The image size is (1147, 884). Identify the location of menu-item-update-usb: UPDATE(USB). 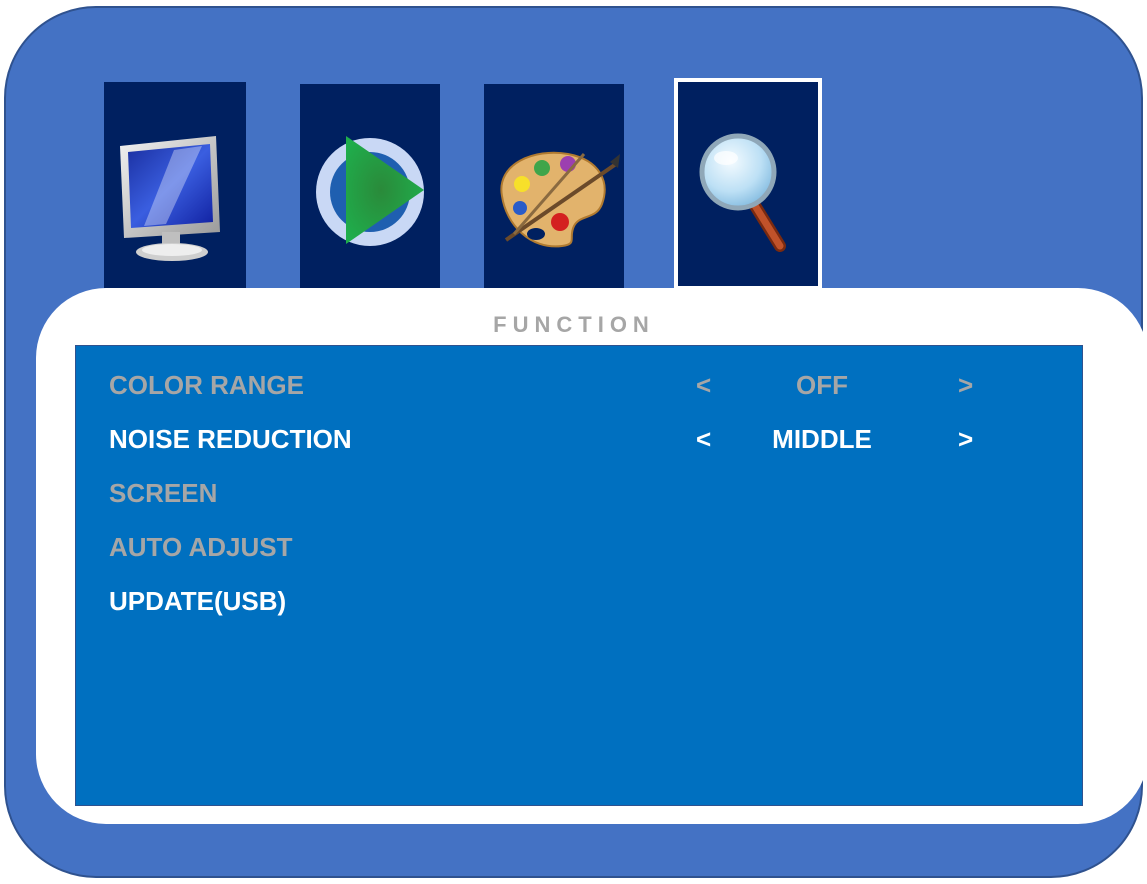
(589, 606).